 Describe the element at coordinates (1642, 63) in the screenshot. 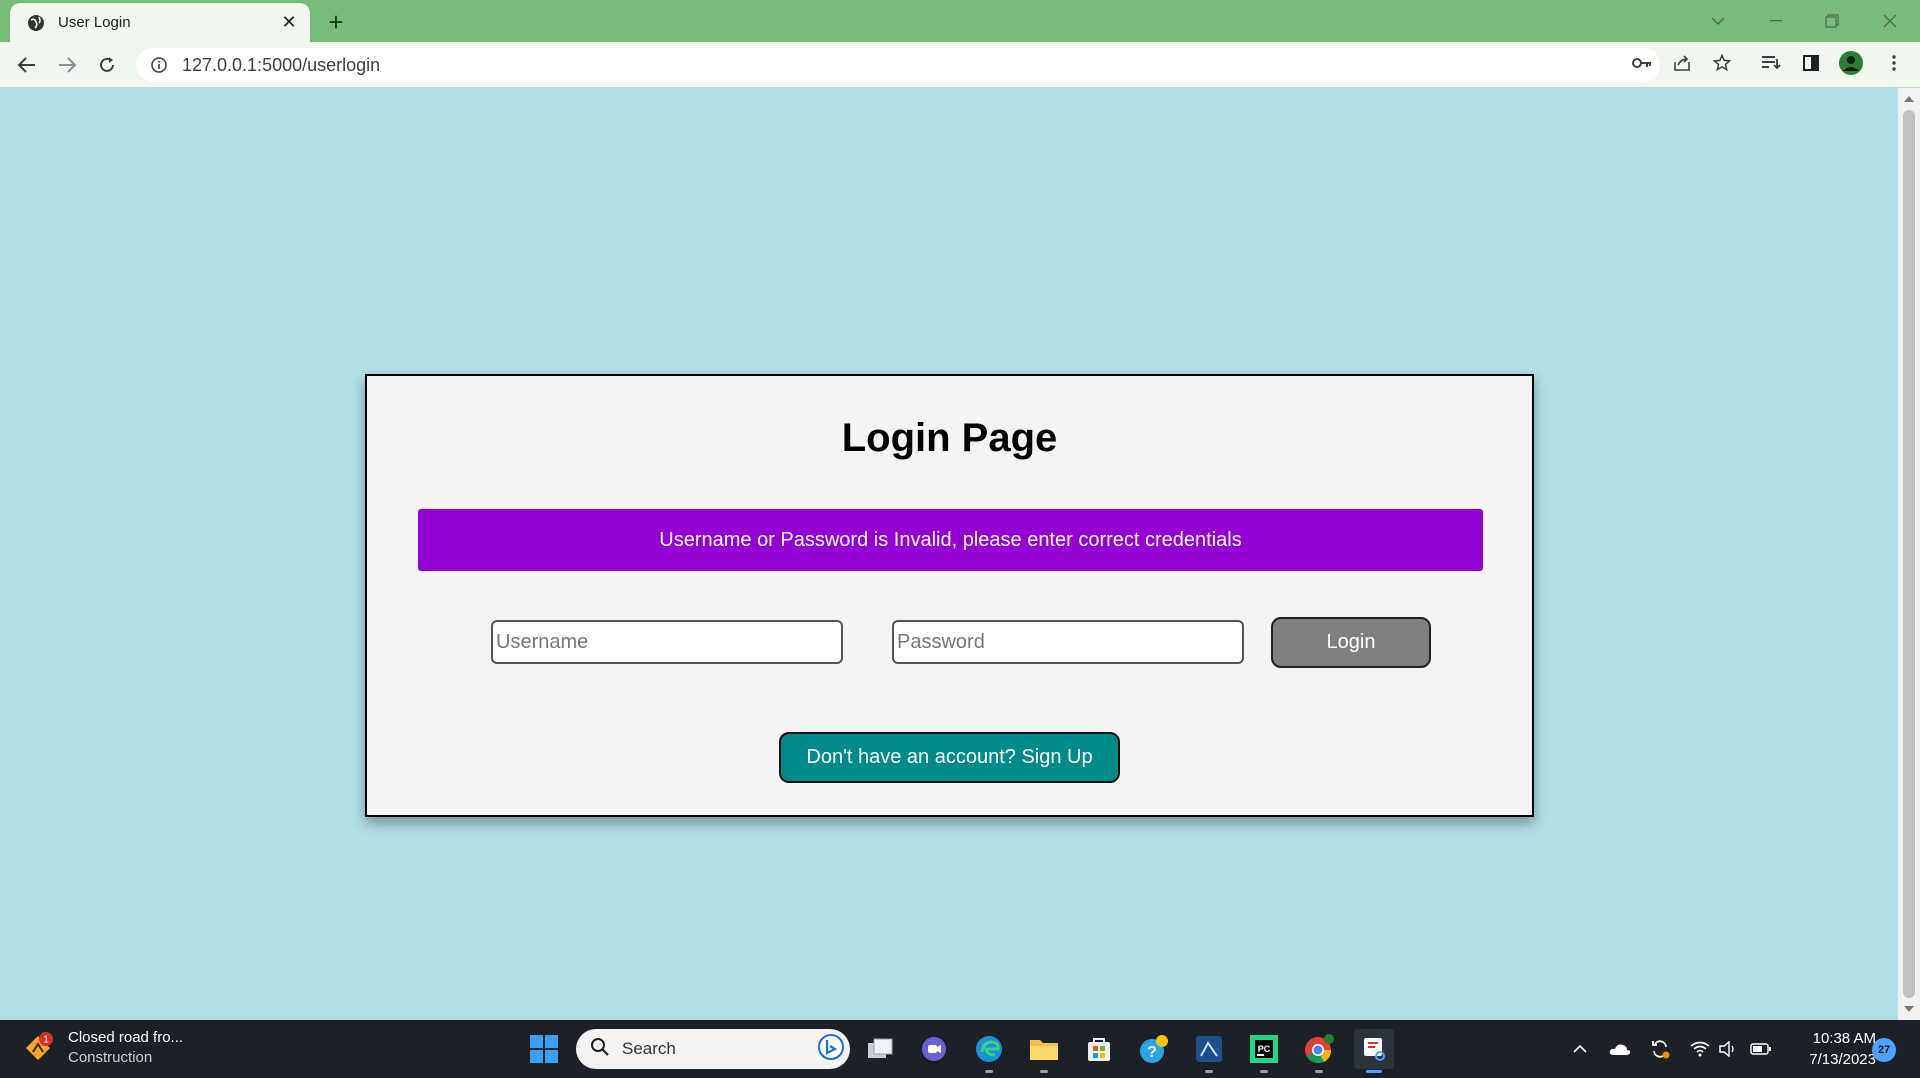

I see `key-icon` at that location.